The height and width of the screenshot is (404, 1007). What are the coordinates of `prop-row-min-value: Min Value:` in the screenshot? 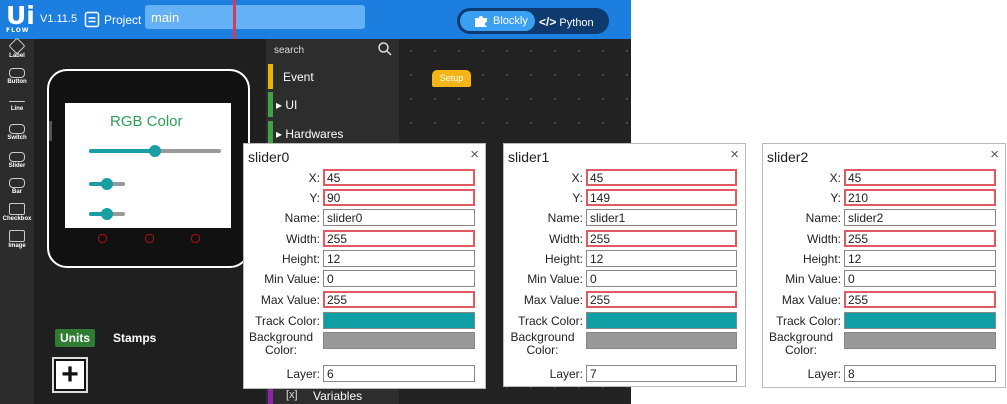 It's located at (624, 278).